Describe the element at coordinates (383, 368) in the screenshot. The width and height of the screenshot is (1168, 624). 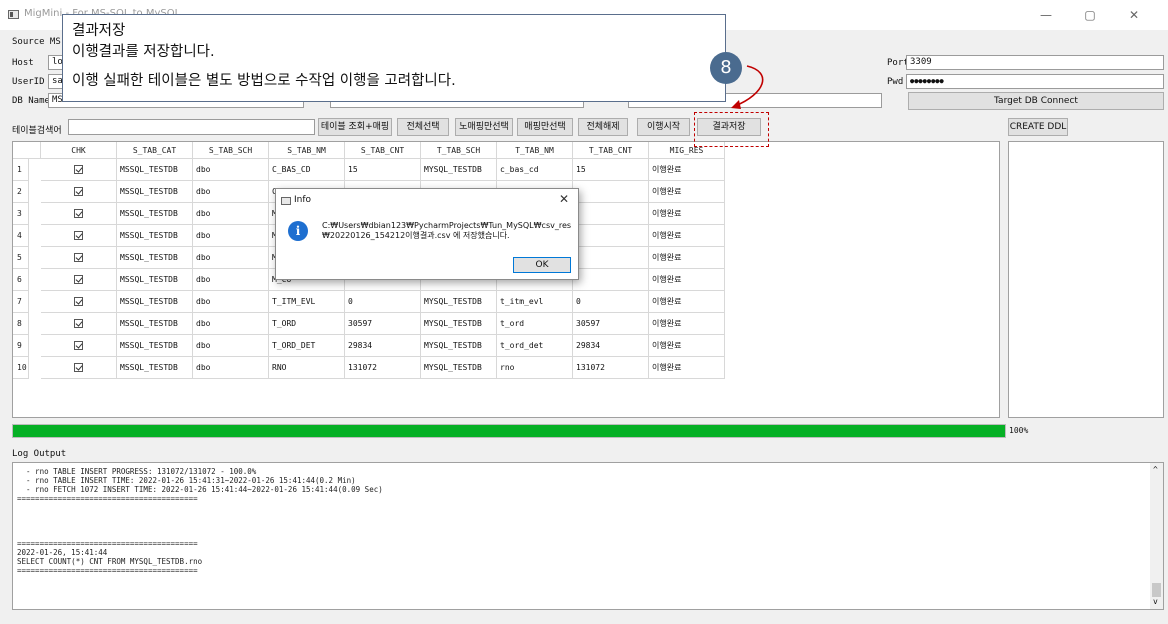
I see `cell-s-tab-cnt: 131072` at that location.